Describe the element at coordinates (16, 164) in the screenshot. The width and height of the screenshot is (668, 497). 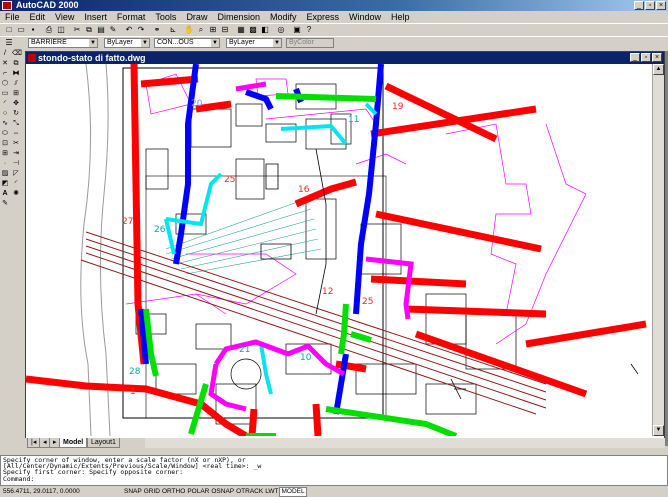
I see `break-icon: ⊣` at that location.